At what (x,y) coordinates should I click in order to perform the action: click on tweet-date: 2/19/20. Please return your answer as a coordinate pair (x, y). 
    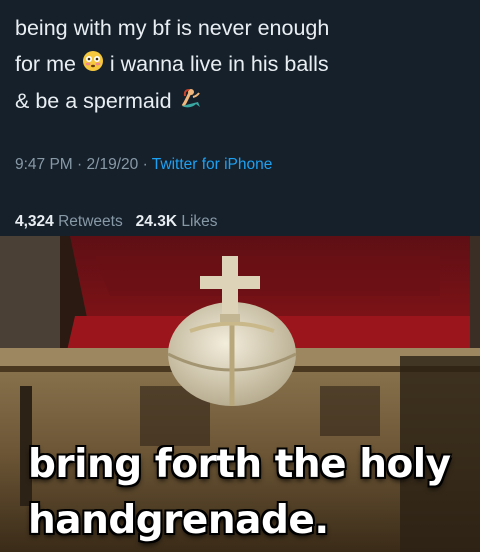
    Looking at the image, I should click on (112, 164).